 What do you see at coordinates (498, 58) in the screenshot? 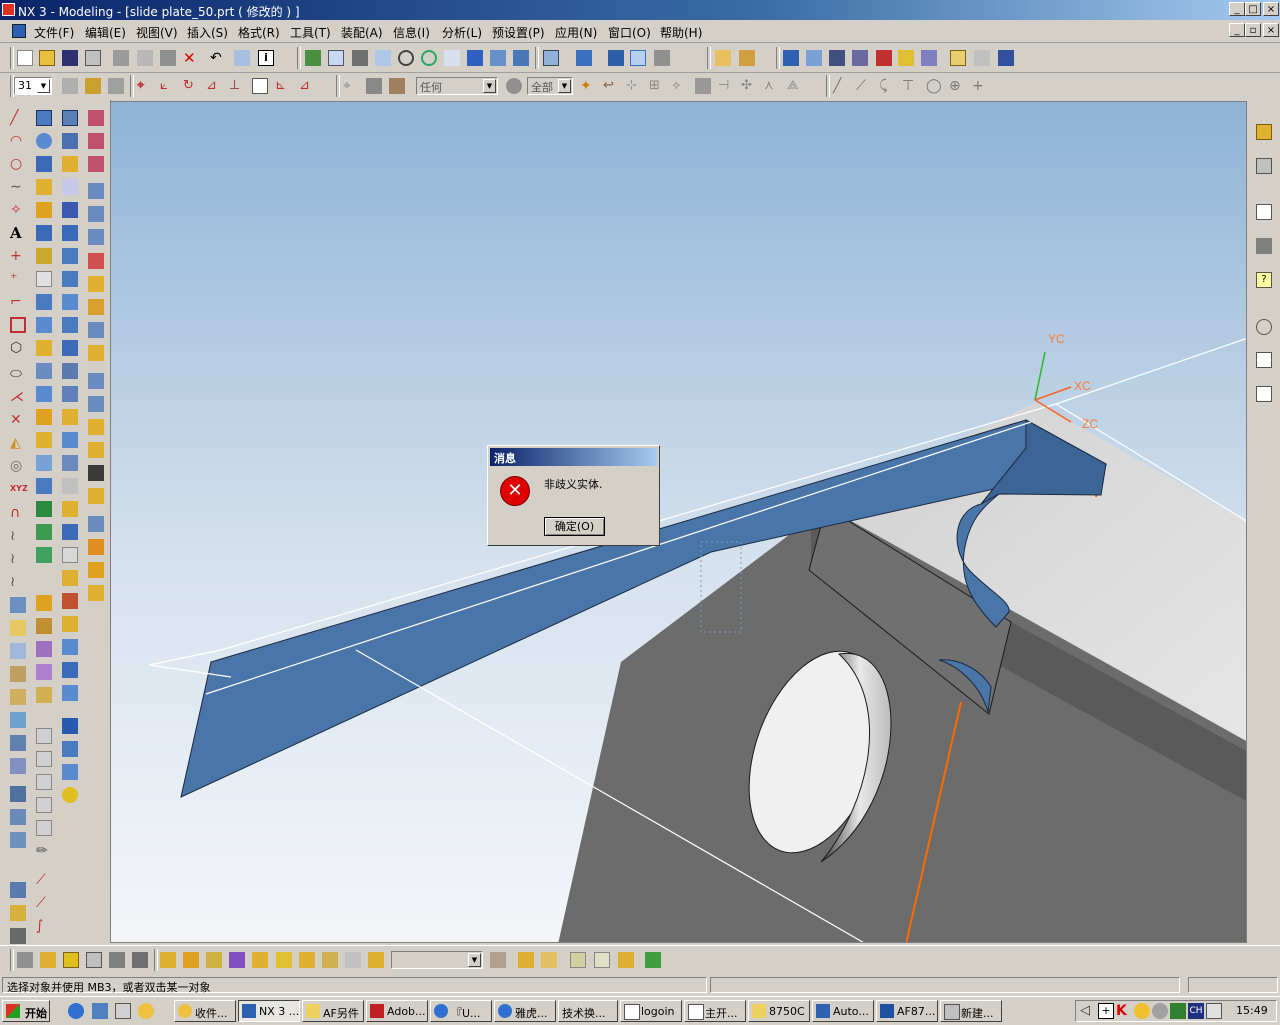
I see `view-section-icon` at bounding box center [498, 58].